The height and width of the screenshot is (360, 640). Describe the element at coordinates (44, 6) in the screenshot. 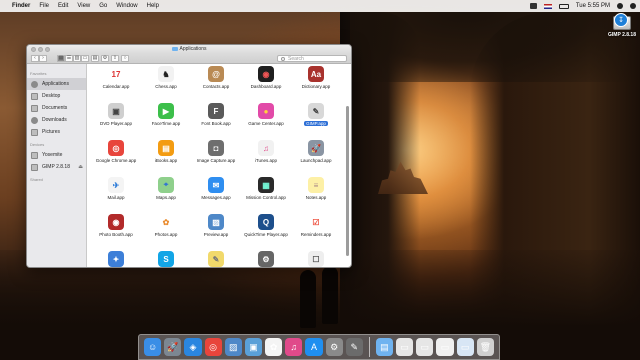

I see `menu-file: File` at that location.